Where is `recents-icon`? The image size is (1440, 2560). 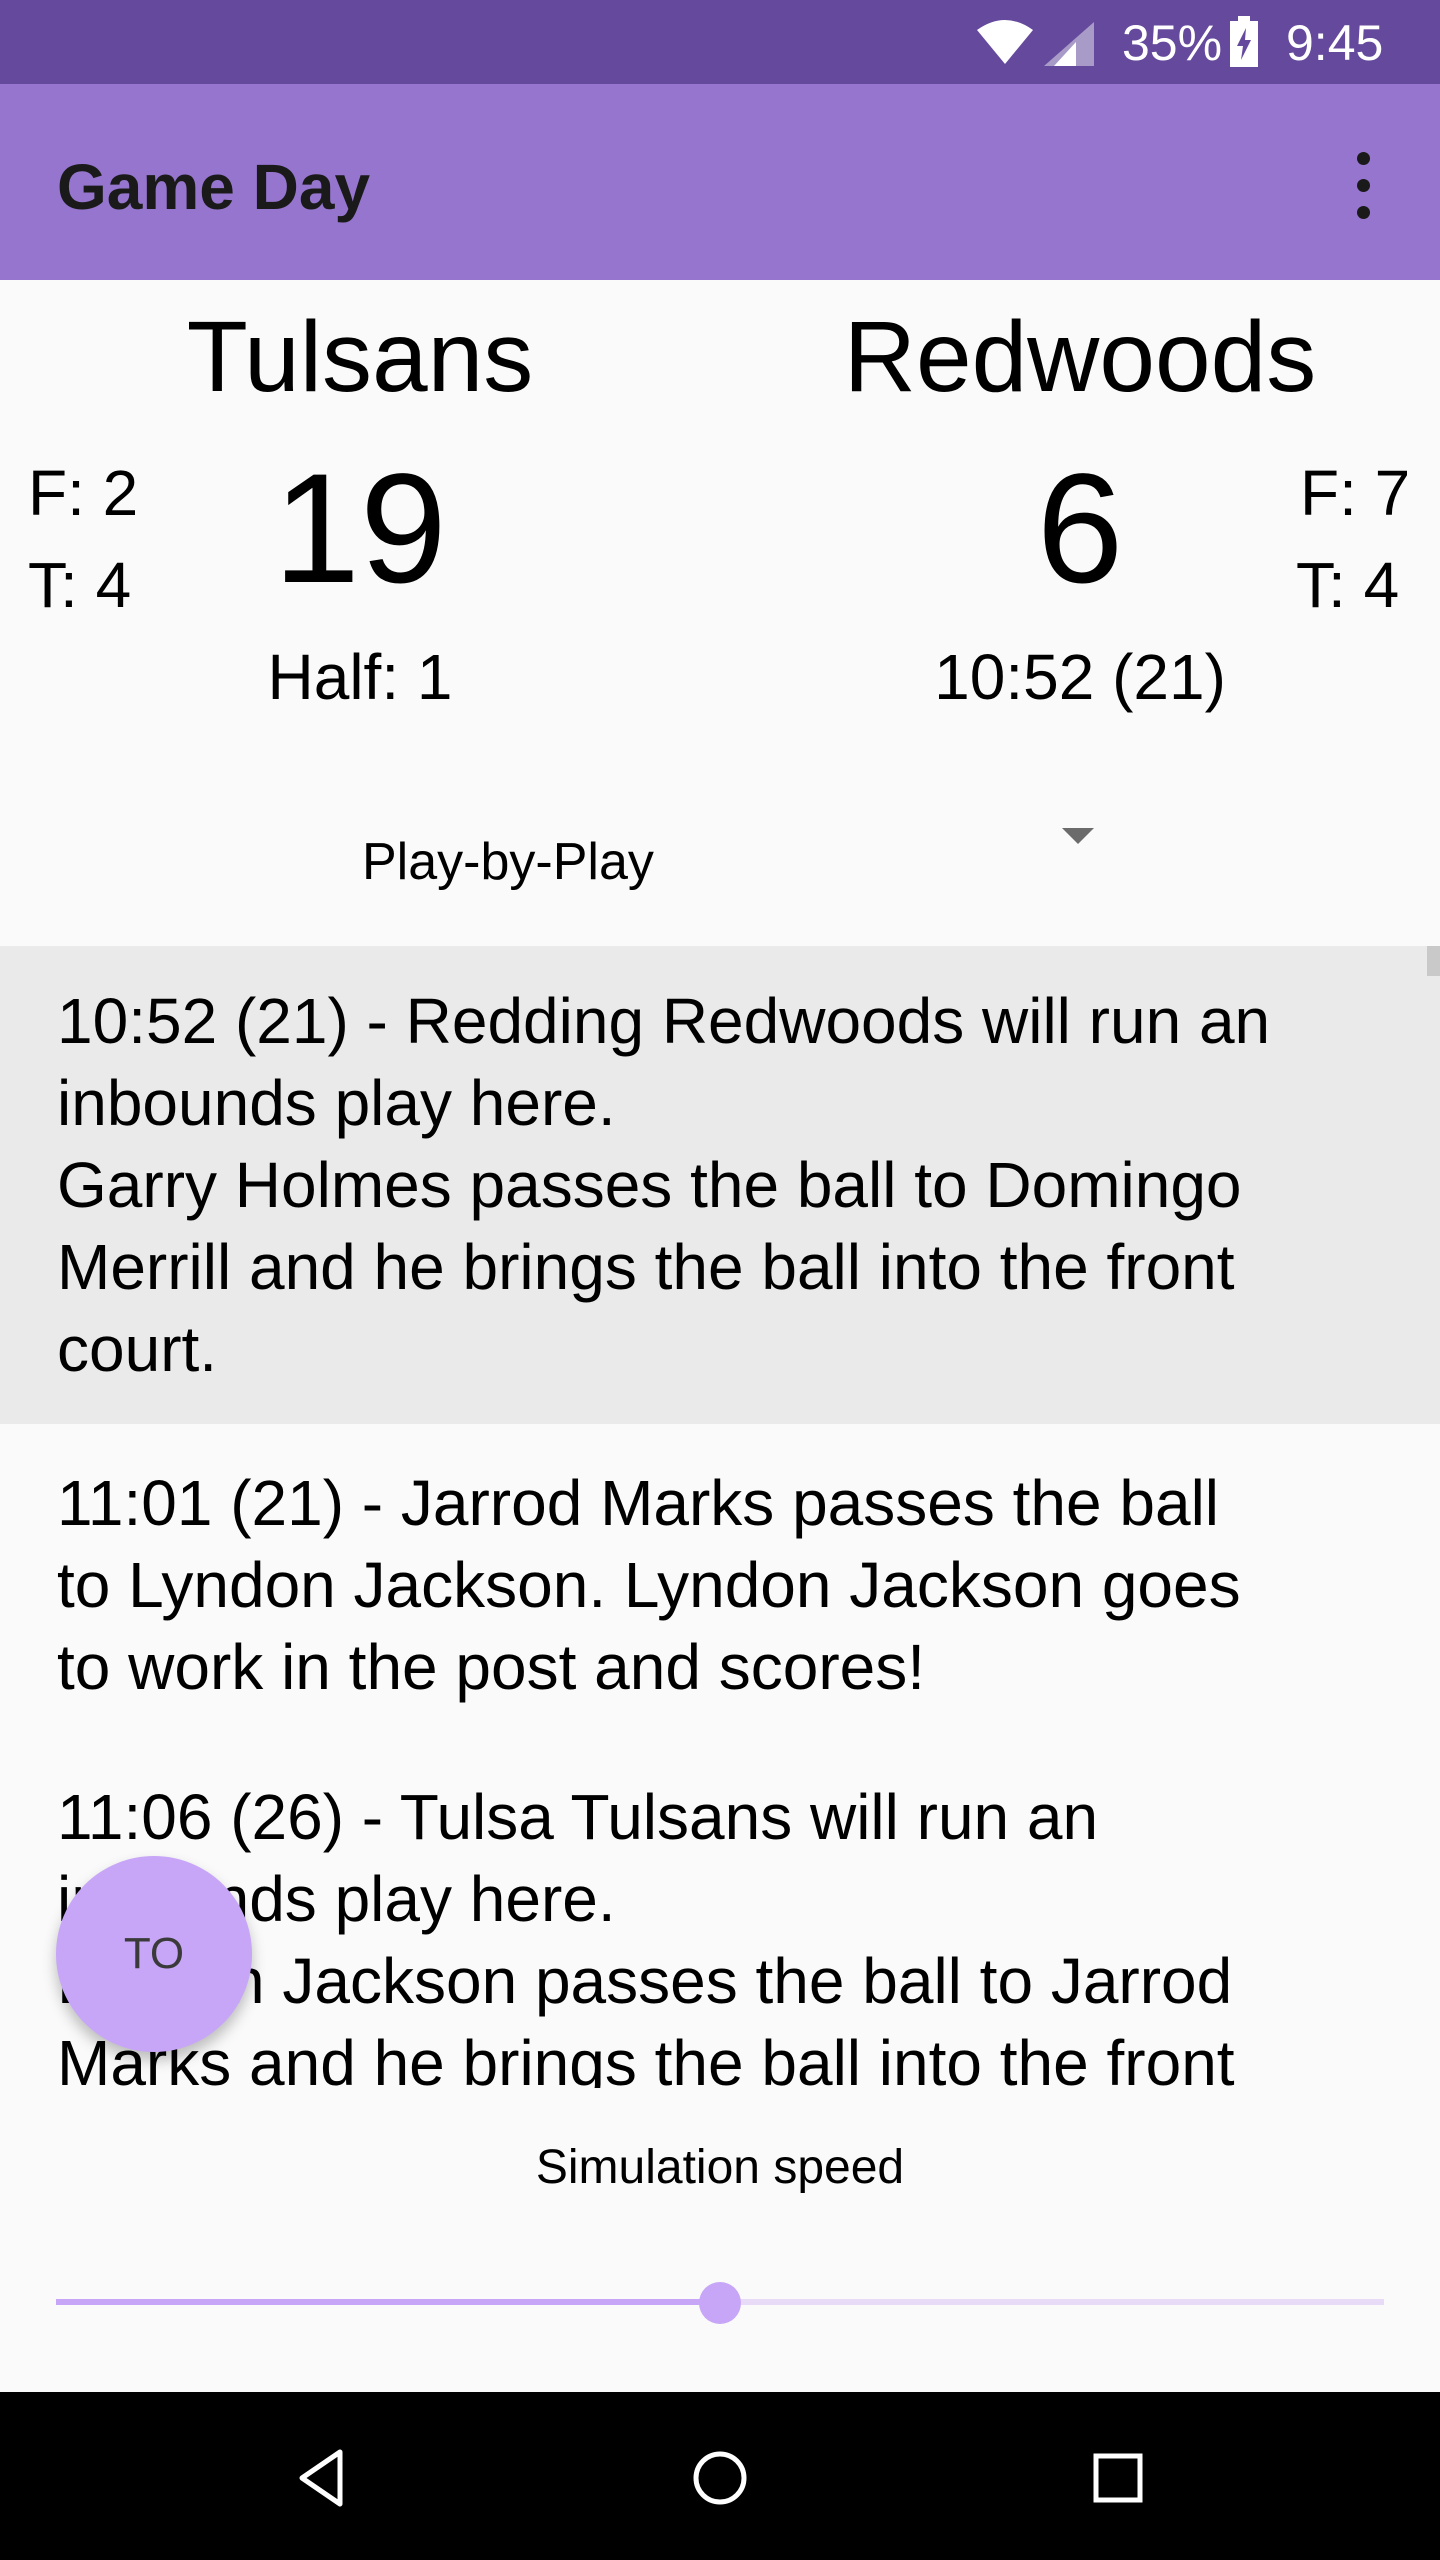 recents-icon is located at coordinates (1118, 2478).